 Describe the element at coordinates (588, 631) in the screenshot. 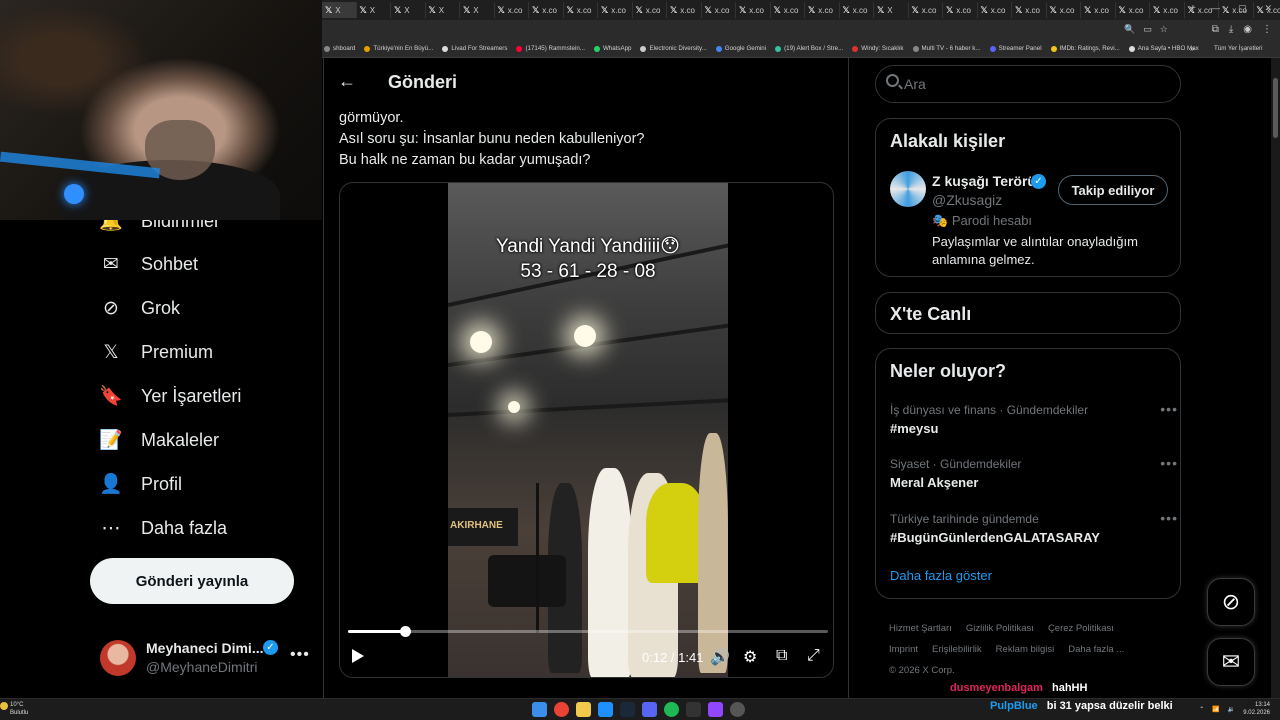

I see `video-progress-bar` at that location.